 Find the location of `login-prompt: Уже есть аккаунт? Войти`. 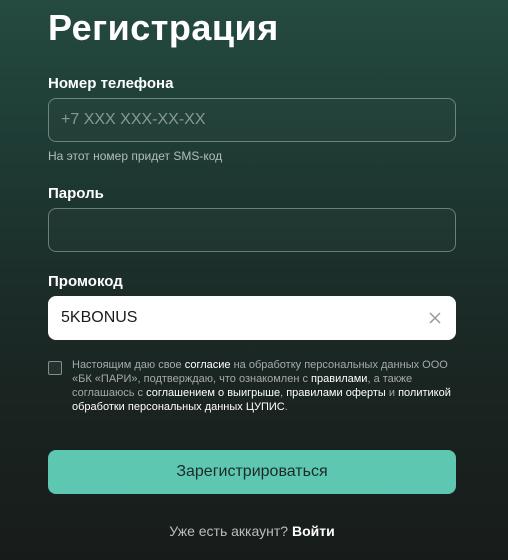

login-prompt: Уже есть аккаунт? Войти is located at coordinates (252, 531).